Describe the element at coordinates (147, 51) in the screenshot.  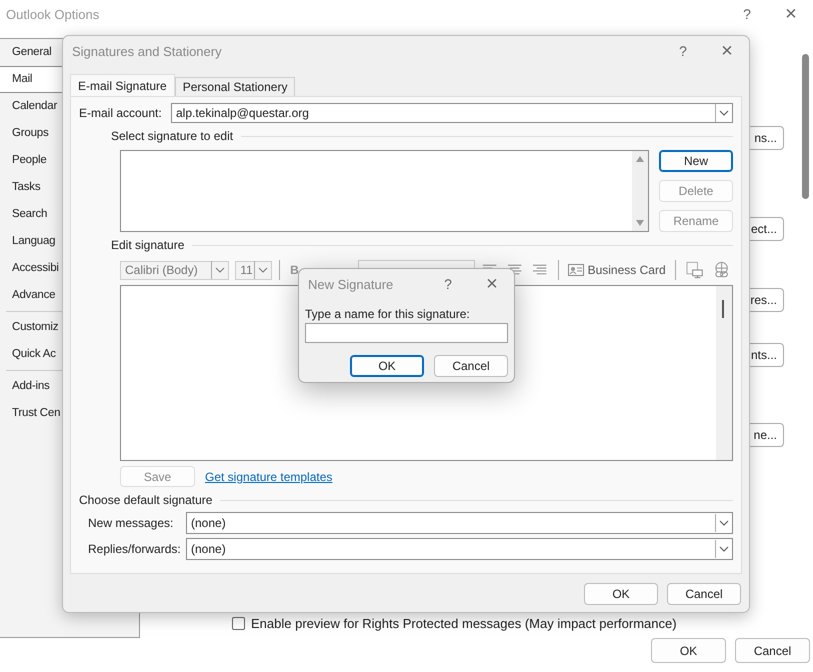
I see `dialog-title: Signatures and Stationery` at that location.